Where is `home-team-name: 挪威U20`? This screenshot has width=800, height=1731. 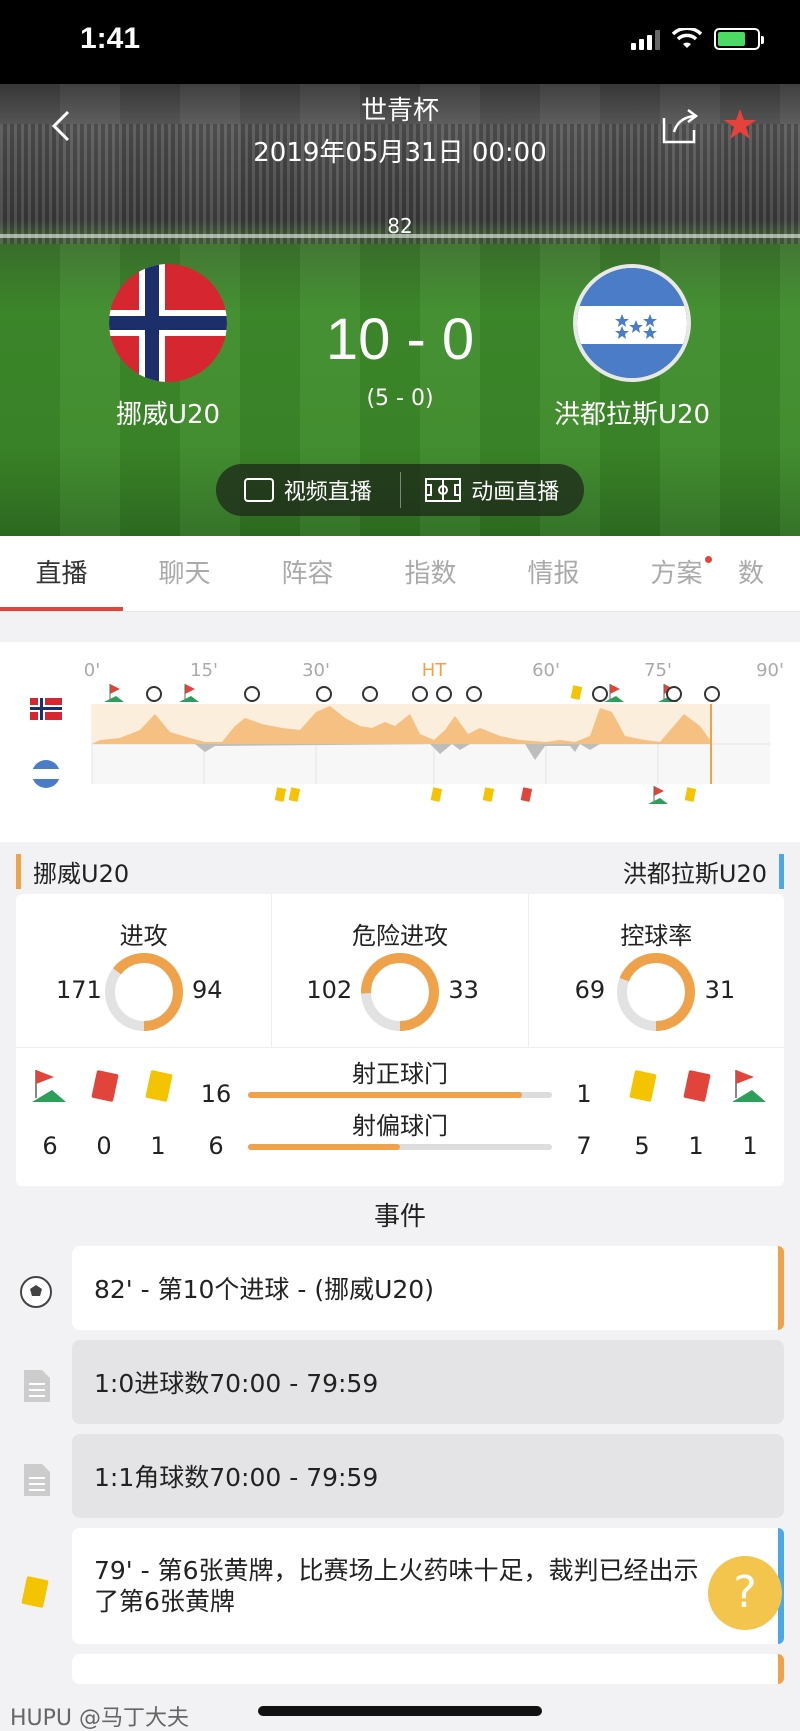
home-team-name: 挪威U20 is located at coordinates (168, 415).